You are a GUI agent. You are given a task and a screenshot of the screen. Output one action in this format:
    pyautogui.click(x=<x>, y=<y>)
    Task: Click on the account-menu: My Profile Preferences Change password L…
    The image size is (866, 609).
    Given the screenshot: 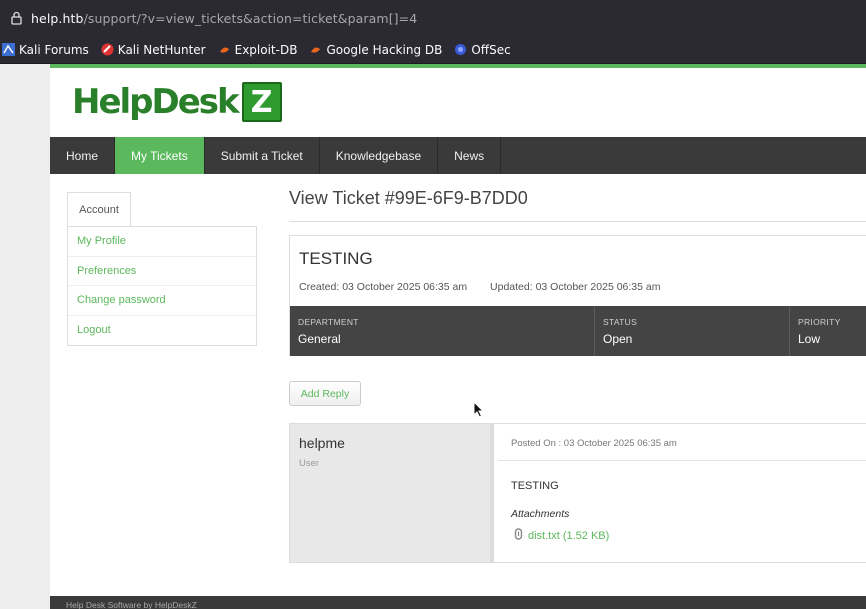 What is the action you would take?
    pyautogui.click(x=162, y=286)
    